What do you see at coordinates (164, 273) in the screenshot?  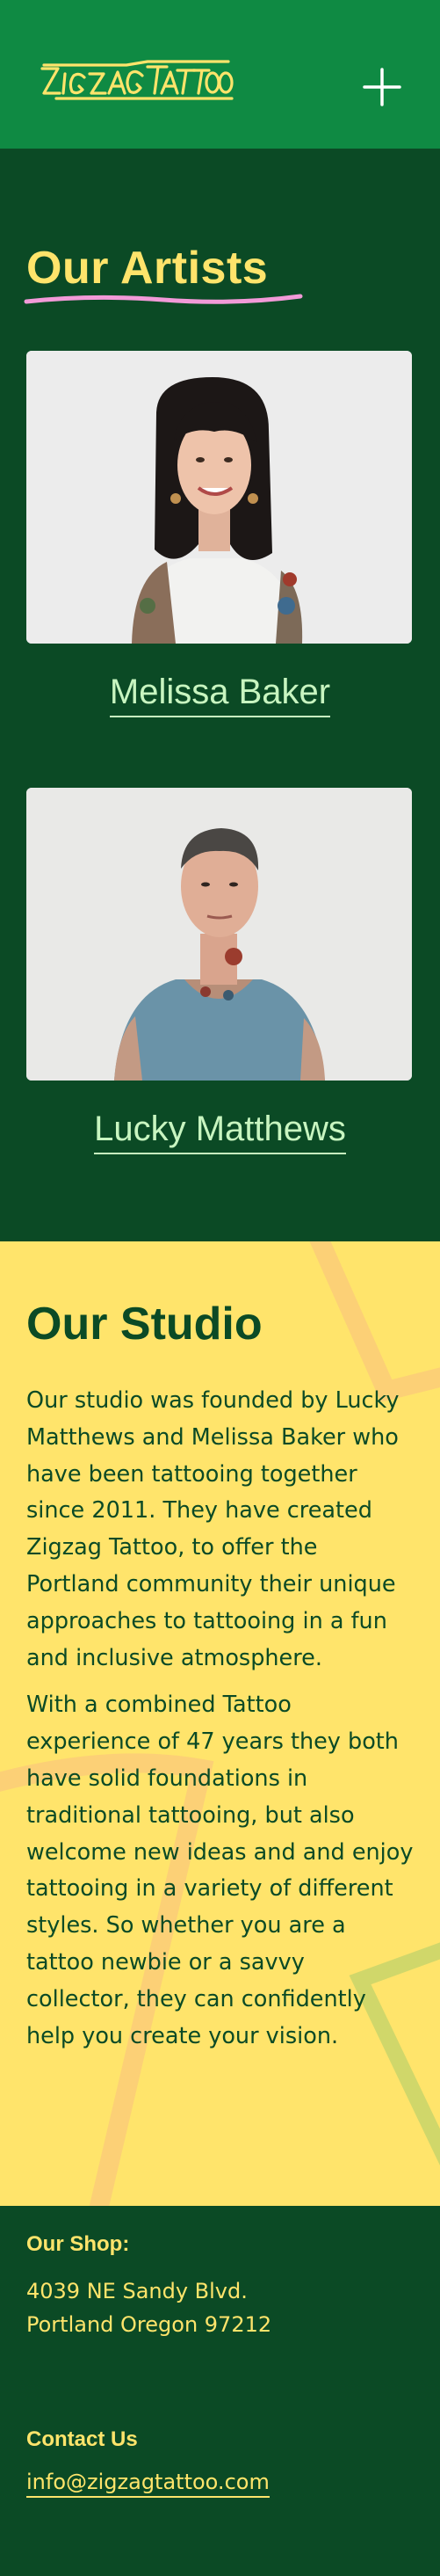 I see `section-title-artists: Our Artists` at bounding box center [164, 273].